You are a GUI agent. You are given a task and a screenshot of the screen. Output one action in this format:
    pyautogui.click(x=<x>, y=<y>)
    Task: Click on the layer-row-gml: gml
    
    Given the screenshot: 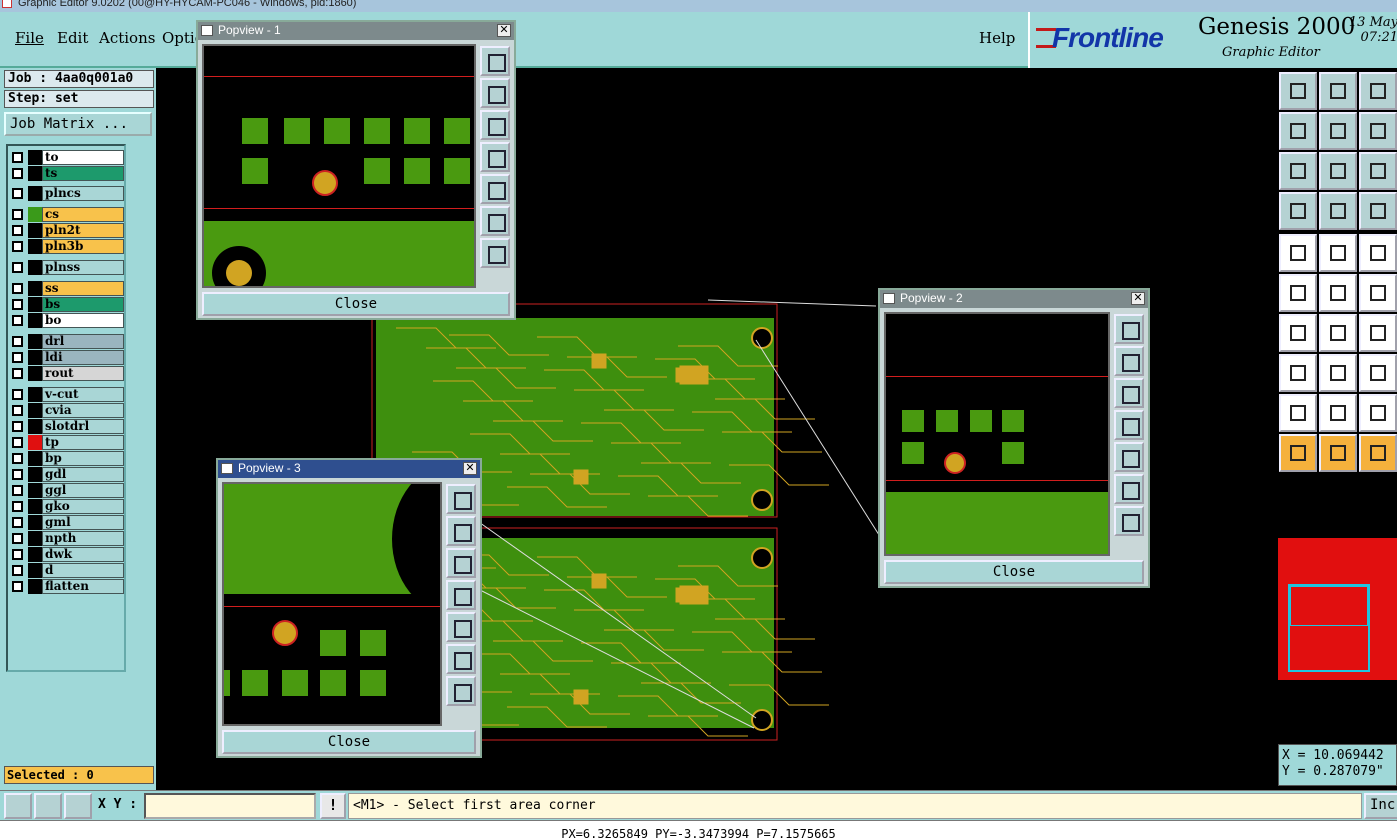 What is the action you would take?
    pyautogui.click(x=66, y=522)
    